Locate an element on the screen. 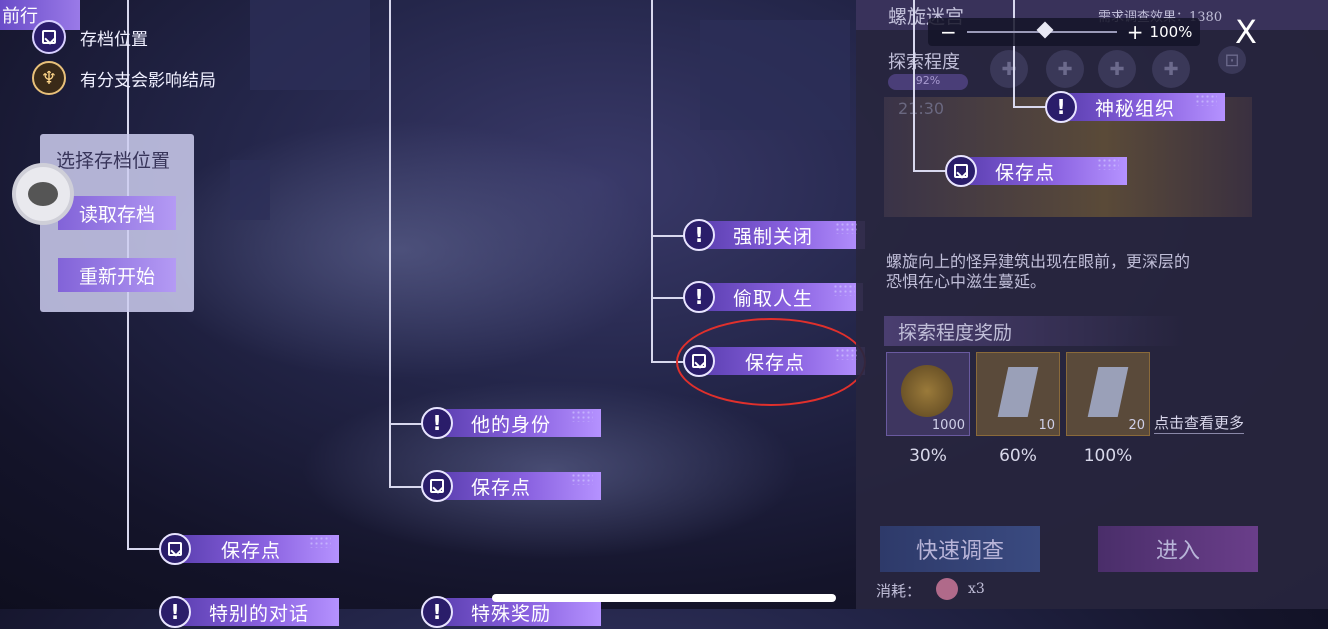 The image size is (1328, 629). reward-crystal-1: 10 is located at coordinates (1018, 394).